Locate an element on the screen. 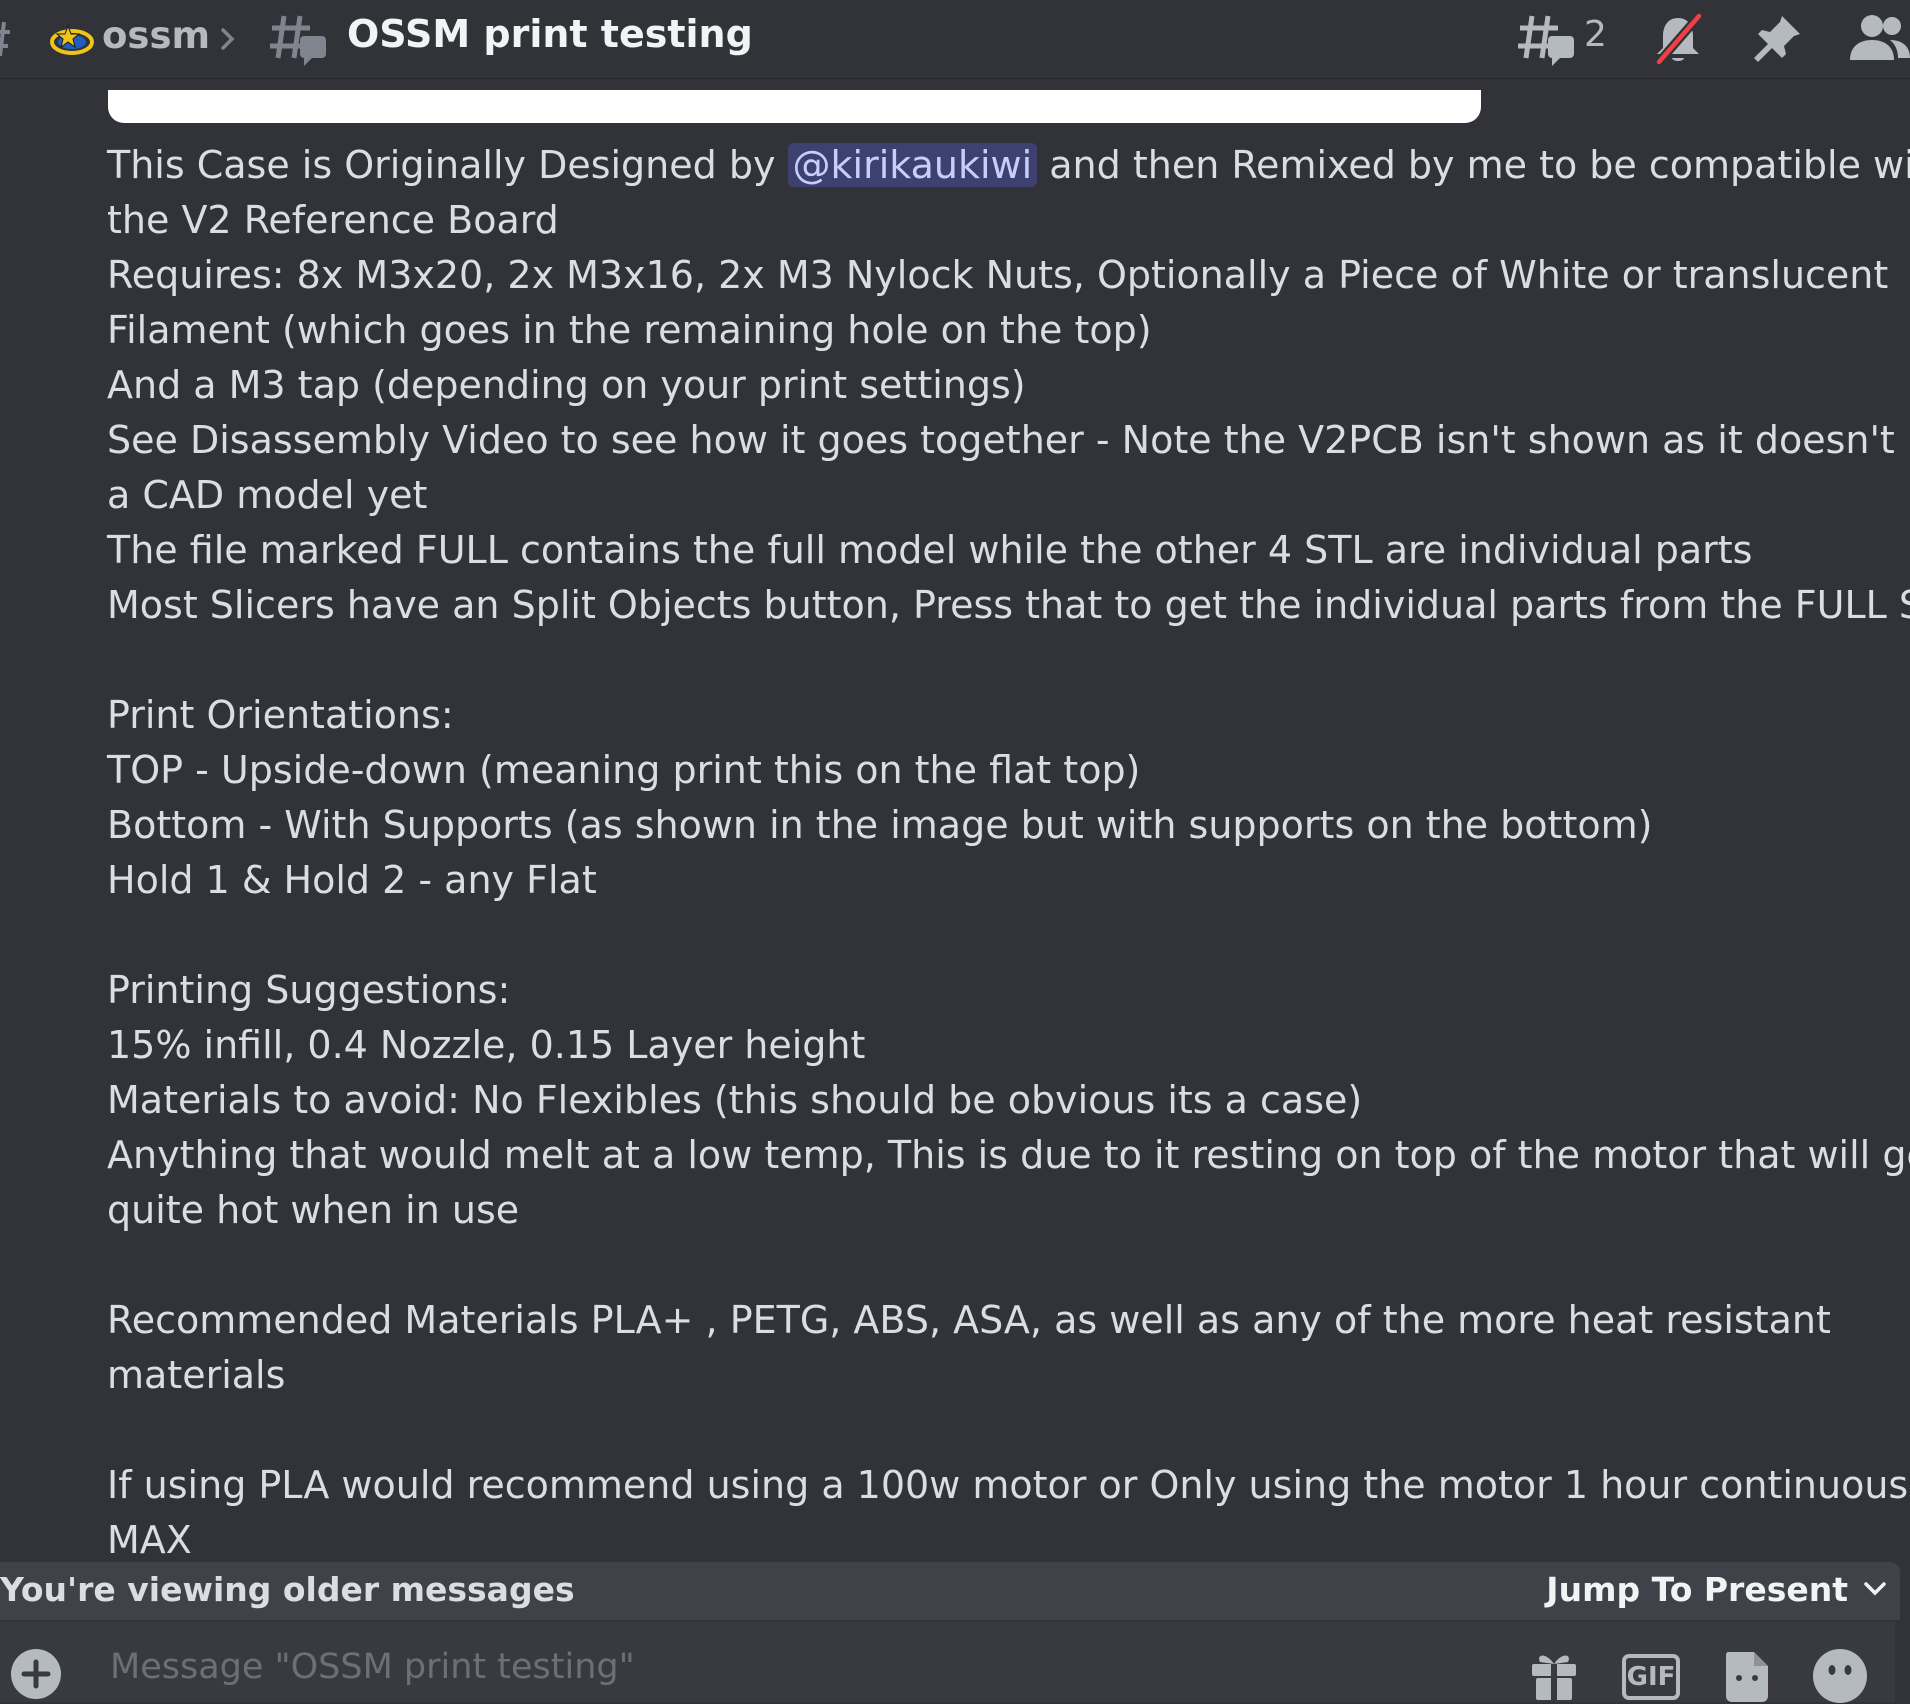 Image resolution: width=1910 pixels, height=1704 pixels. members-icon is located at coordinates (1879, 39).